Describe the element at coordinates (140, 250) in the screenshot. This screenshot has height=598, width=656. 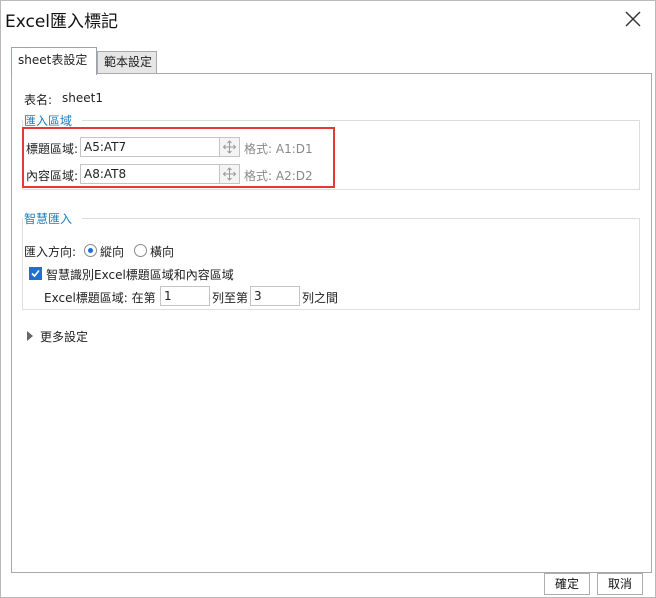
I see `radio-horizontal` at that location.